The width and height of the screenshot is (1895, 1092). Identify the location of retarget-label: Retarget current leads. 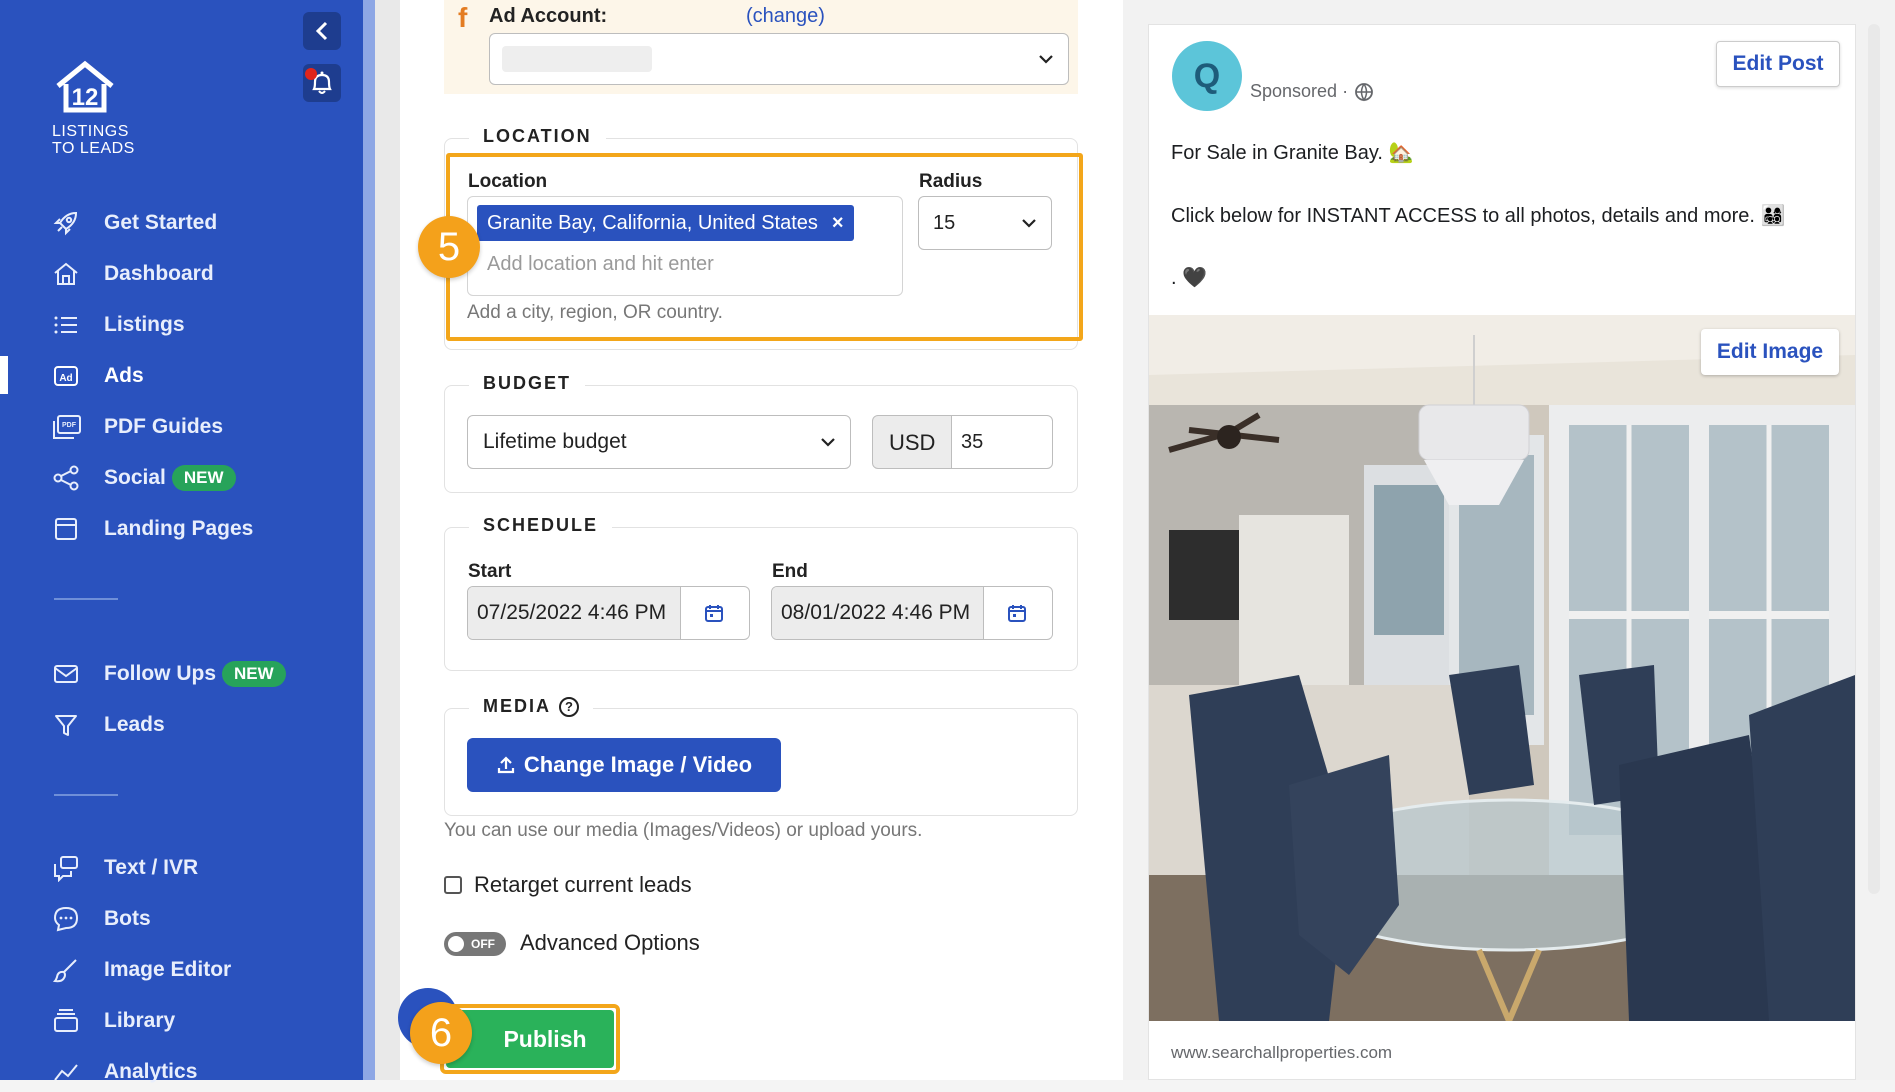
(583, 885).